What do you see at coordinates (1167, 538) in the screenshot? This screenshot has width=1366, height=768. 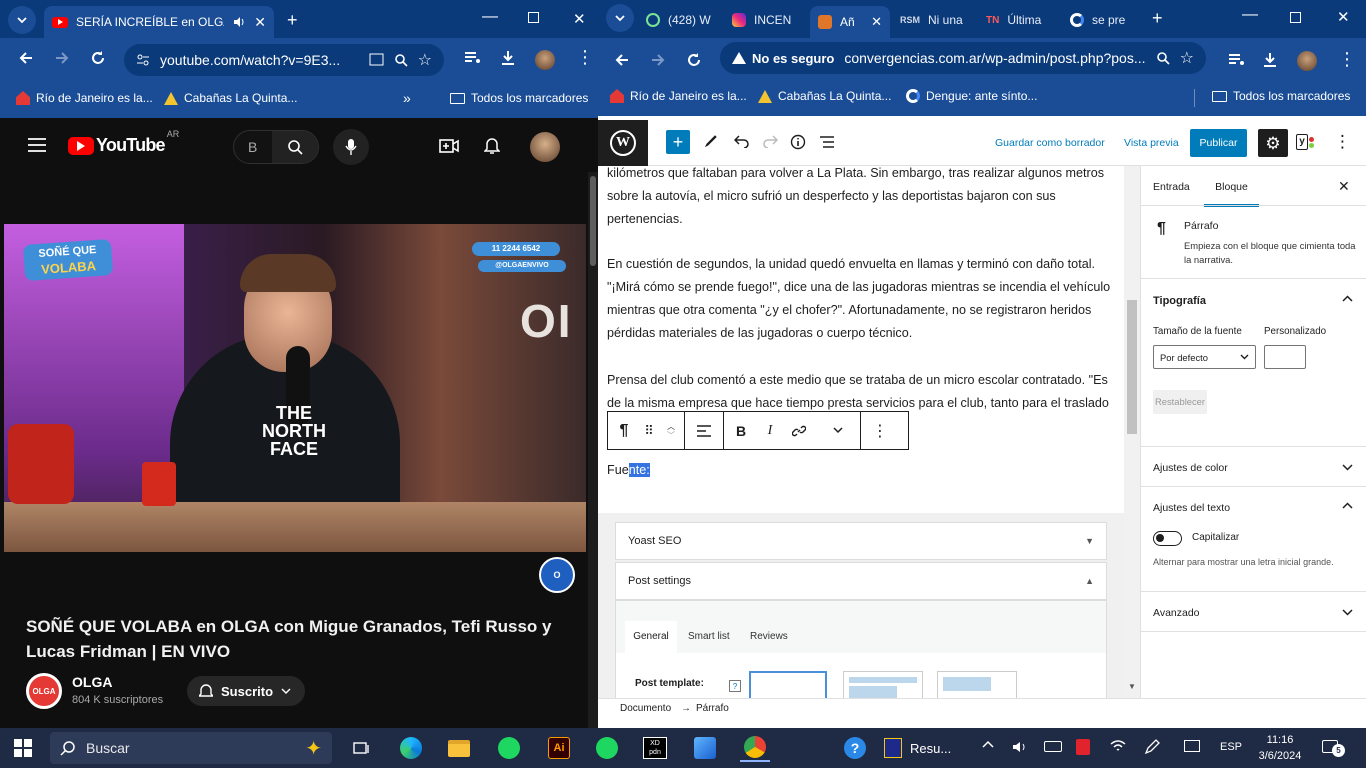 I see `capitalize-toggle` at bounding box center [1167, 538].